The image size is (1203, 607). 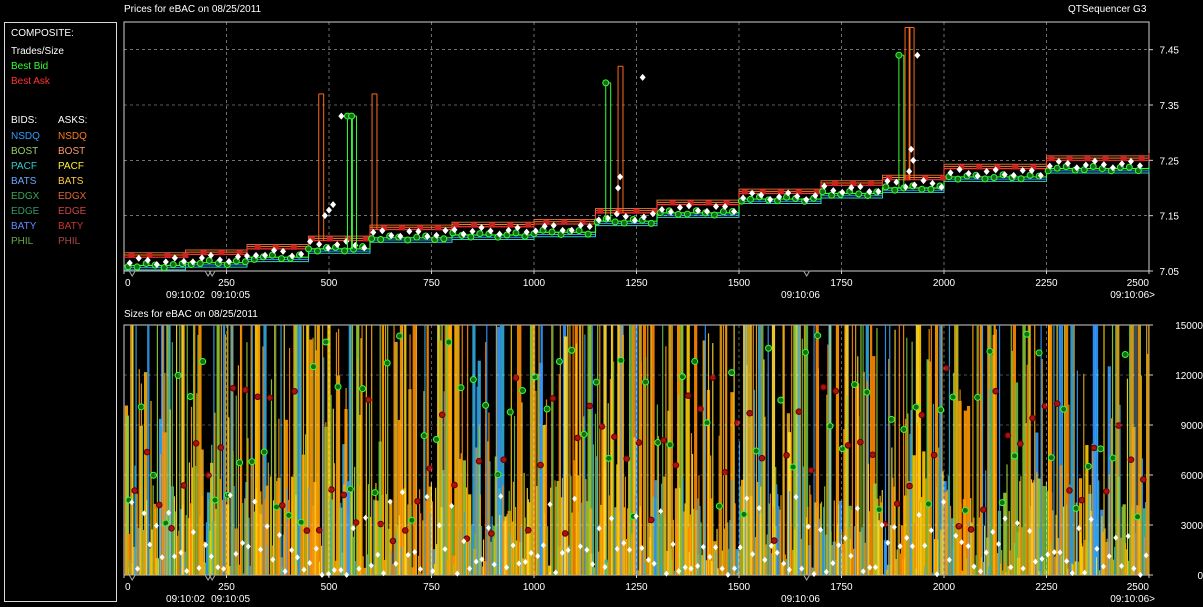 What do you see at coordinates (739, 283) in the screenshot?
I see `price-x-tick-label: 1500` at bounding box center [739, 283].